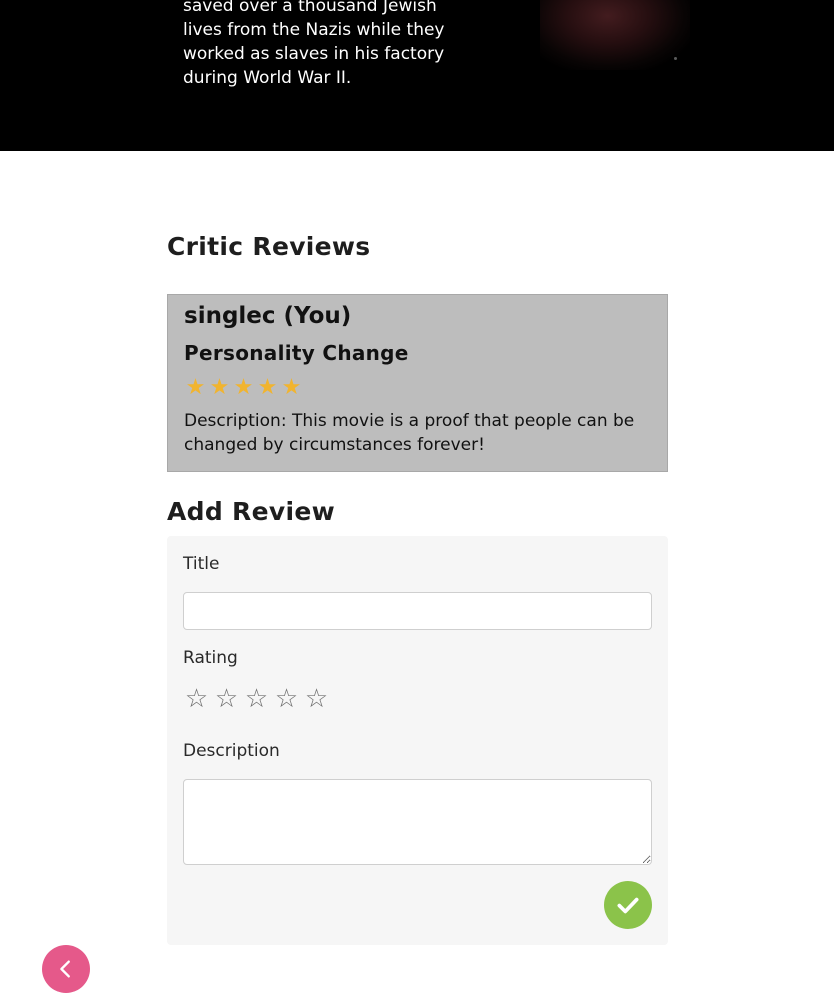 The image size is (834, 1003). I want to click on review-rating: ★ ★ ★ ★ ★, so click(243, 388).